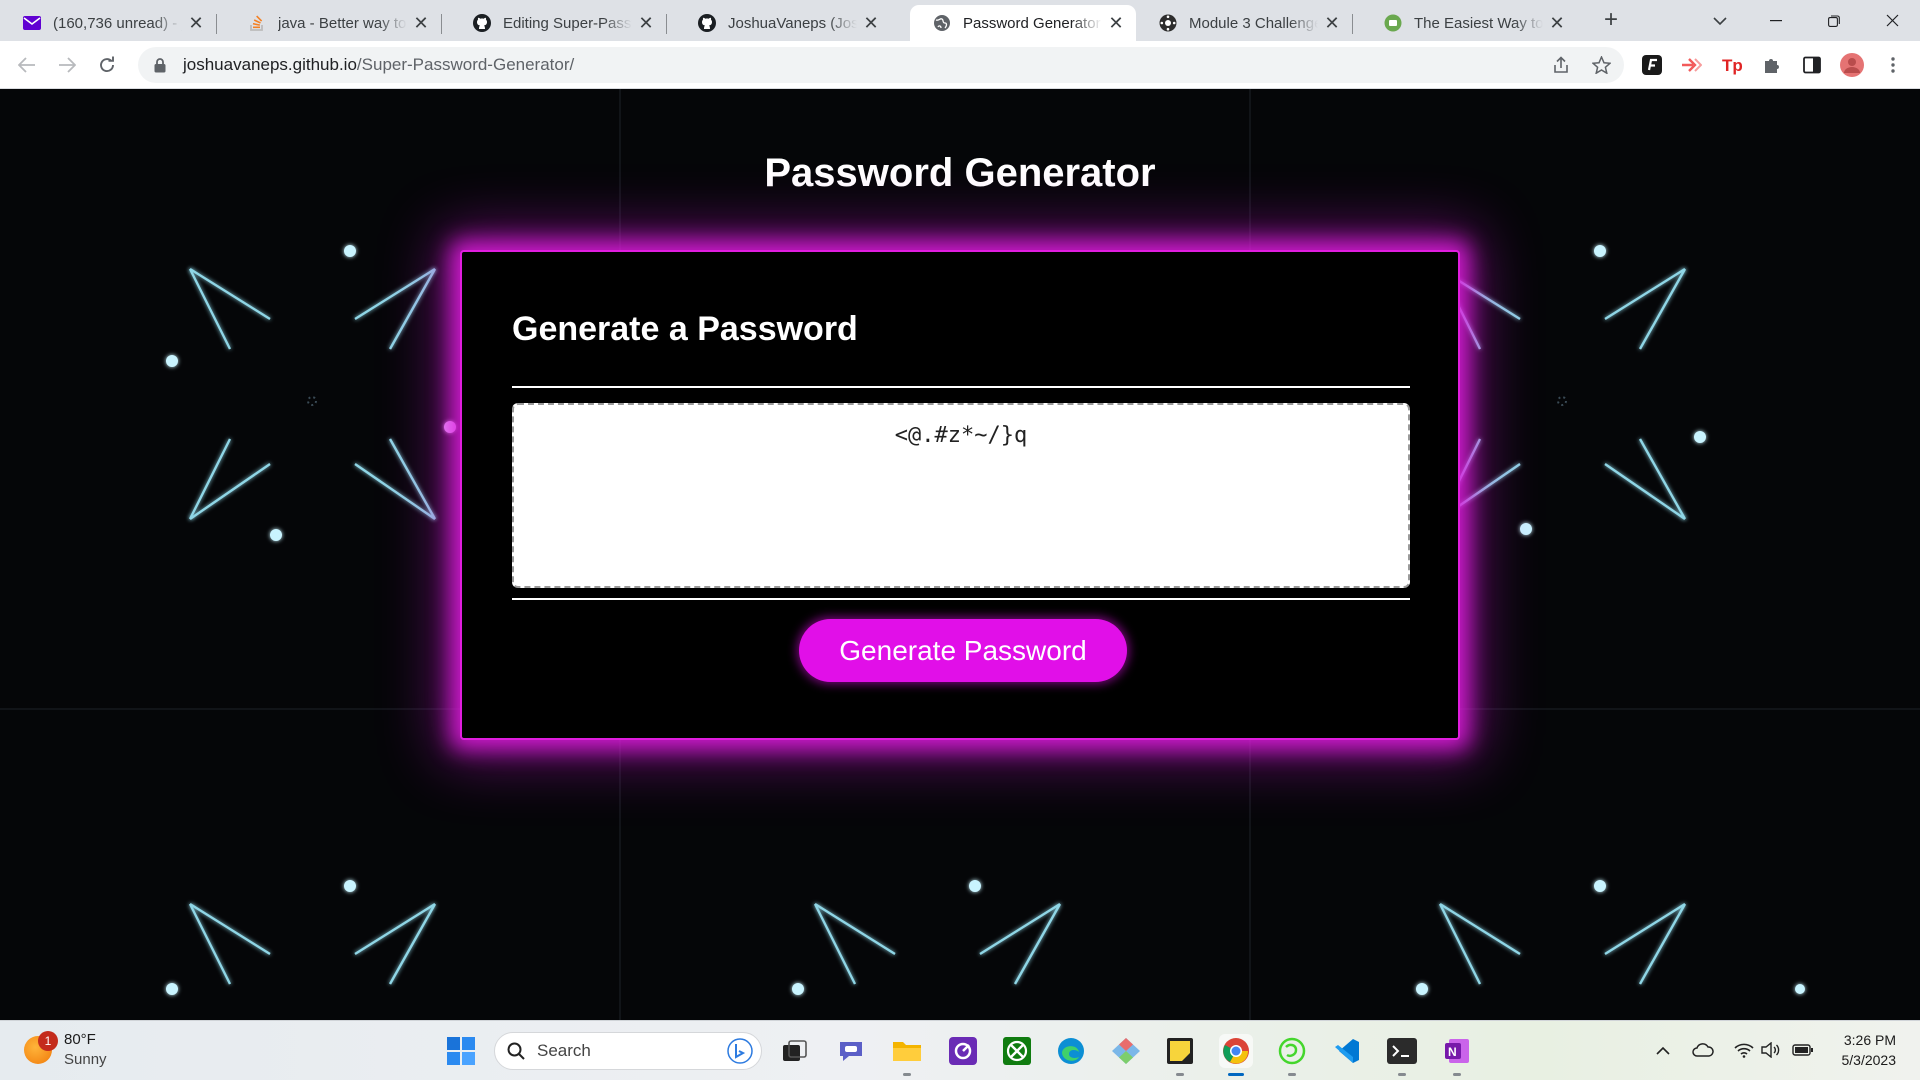 The height and width of the screenshot is (1080, 1920). What do you see at coordinates (942, 23) in the screenshot?
I see `globe-icon` at bounding box center [942, 23].